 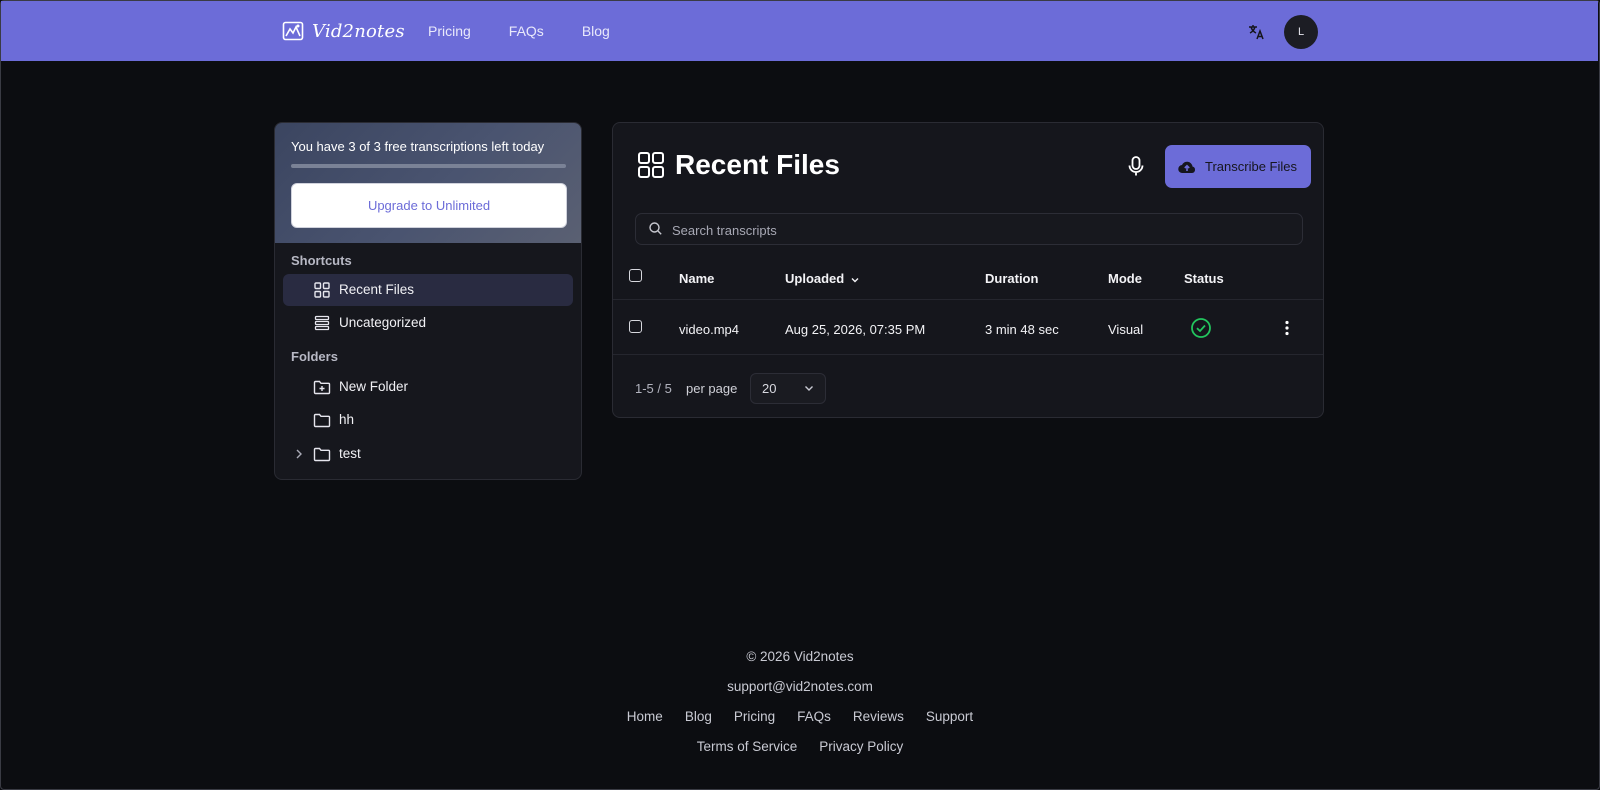 I want to click on microphone-icon, so click(x=1136, y=166).